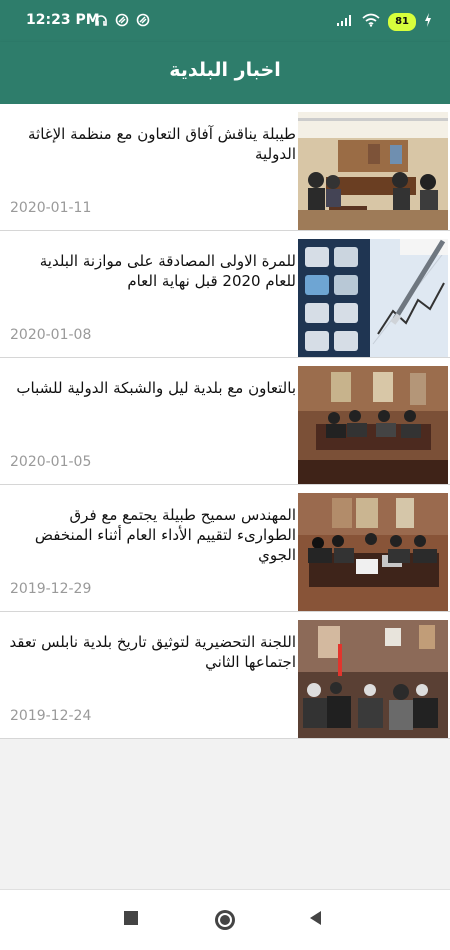  What do you see at coordinates (345, 21) in the screenshot?
I see `signal-icon` at bounding box center [345, 21].